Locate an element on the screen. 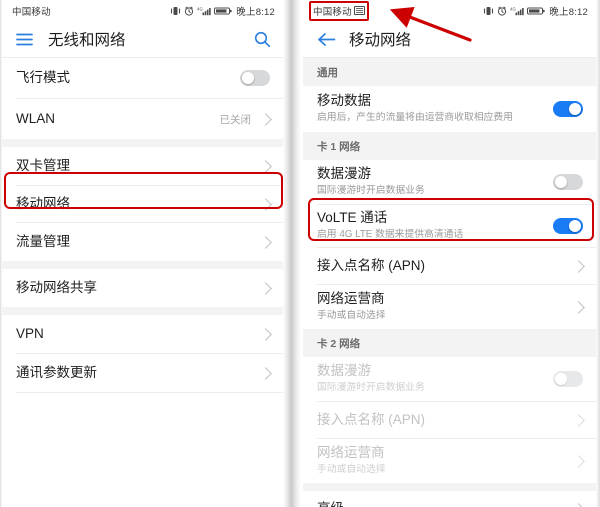 This screenshot has height=507, width=600. list-item-apn-sim1: 接入点名称 (APN) is located at coordinates (449, 266).